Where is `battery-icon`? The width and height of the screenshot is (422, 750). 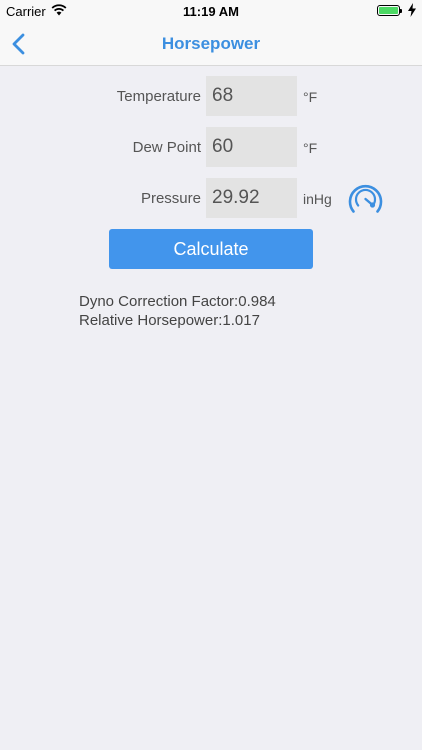 battery-icon is located at coordinates (389, 10).